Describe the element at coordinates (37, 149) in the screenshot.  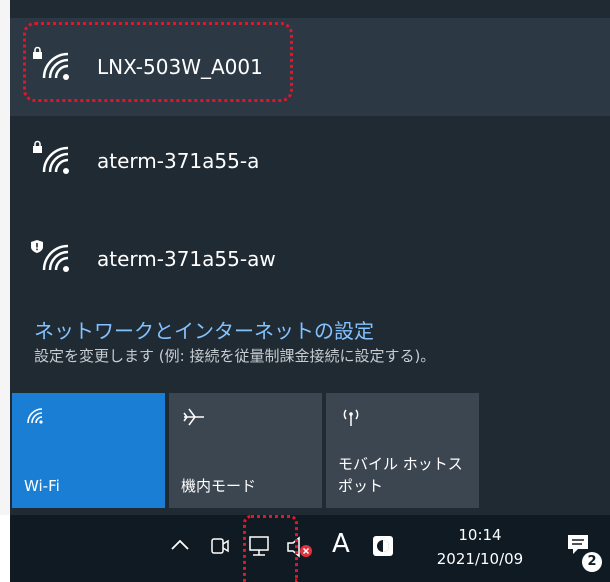
I see `lock-icon` at that location.